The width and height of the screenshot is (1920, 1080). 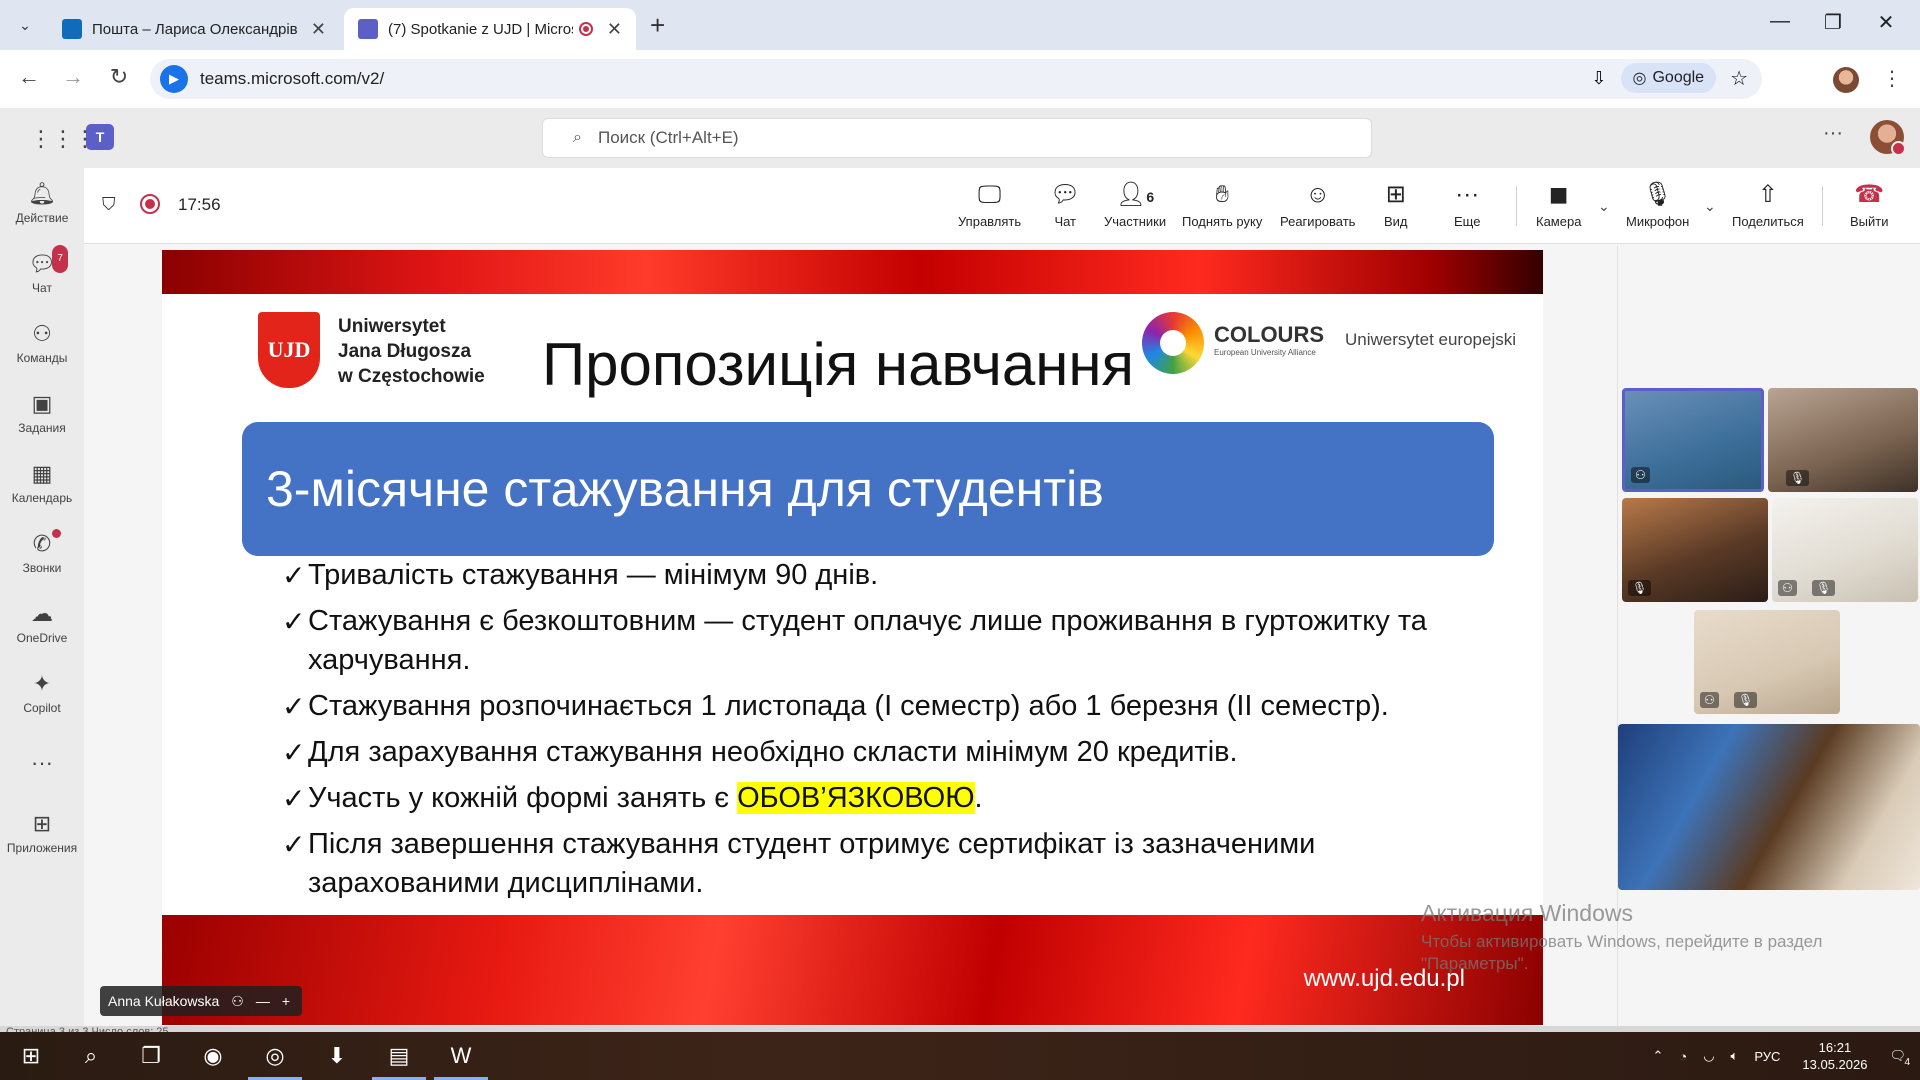 What do you see at coordinates (1834, 1056) in the screenshot?
I see `clock: 16:21 13.05.2026` at bounding box center [1834, 1056].